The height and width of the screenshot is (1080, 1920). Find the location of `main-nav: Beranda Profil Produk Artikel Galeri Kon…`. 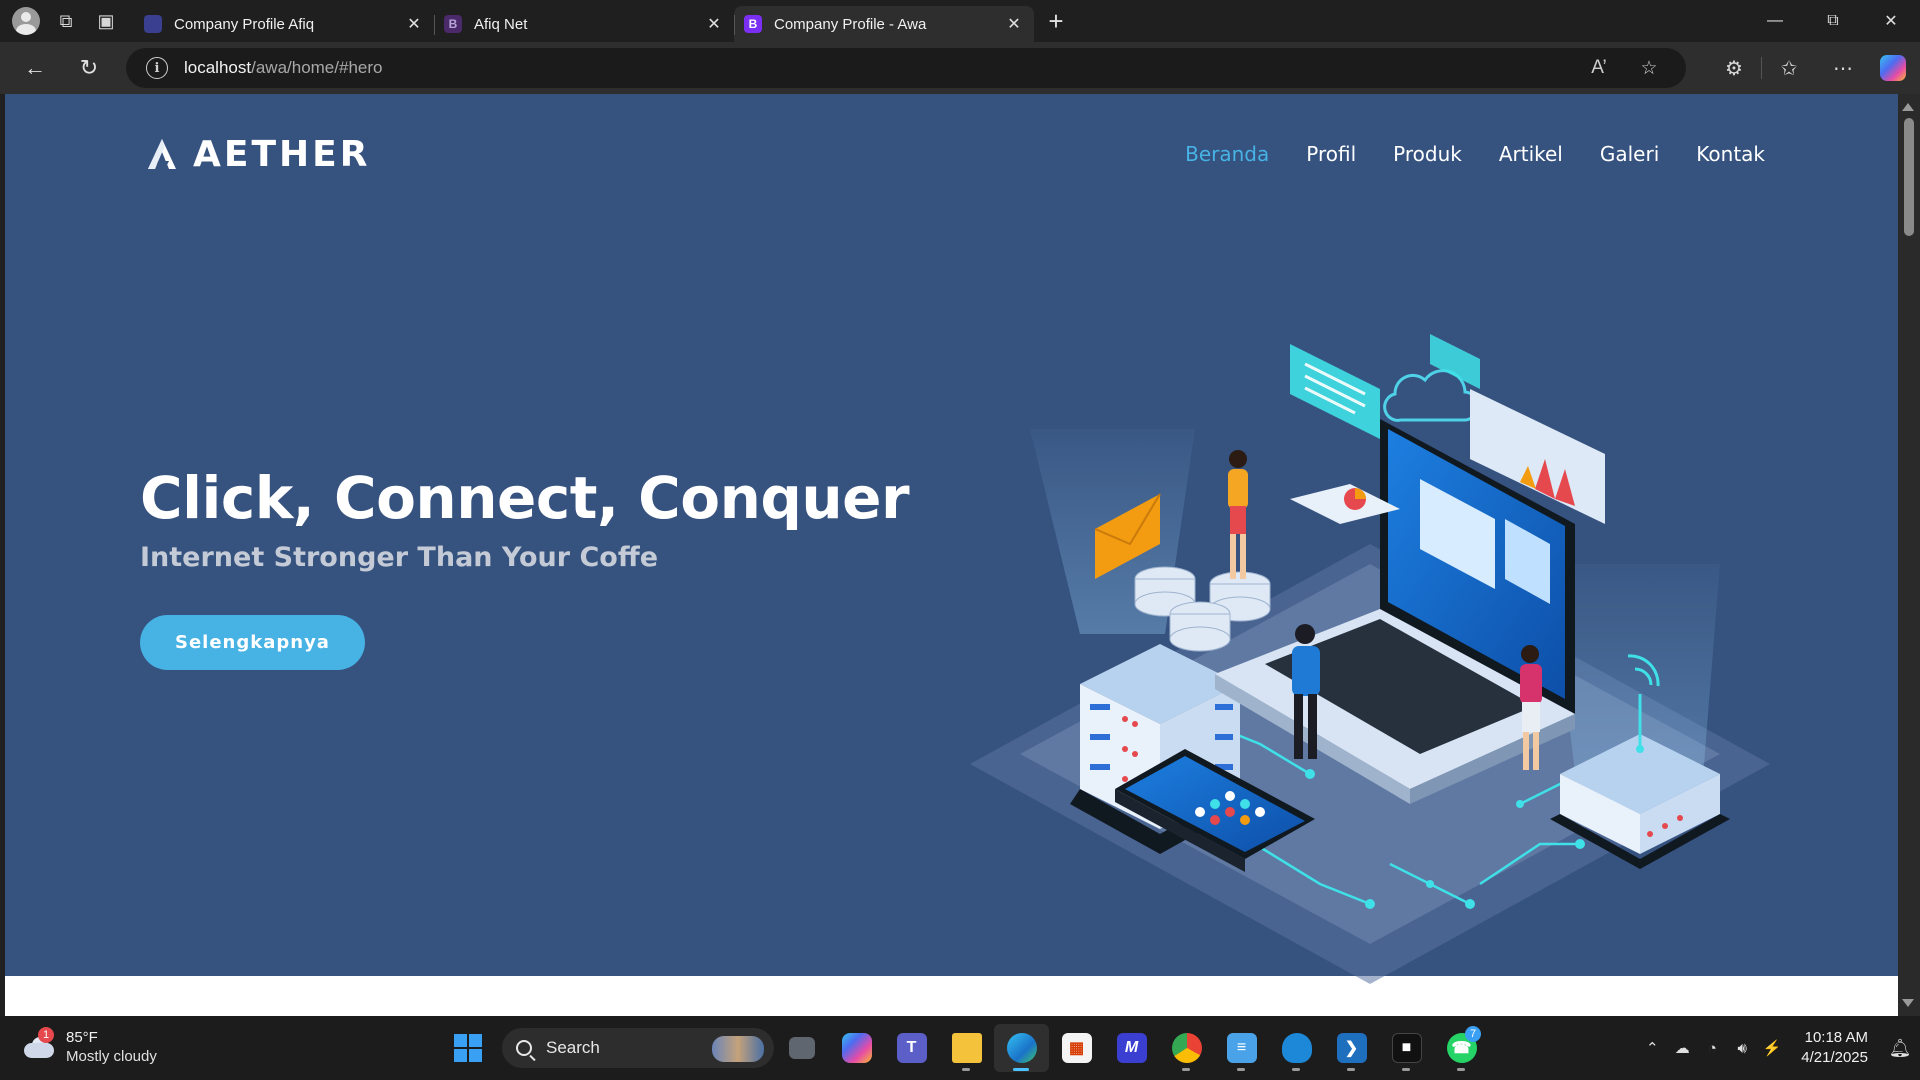

main-nav: Beranda Profil Produk Artikel Galeri Kon… is located at coordinates (1456, 154).